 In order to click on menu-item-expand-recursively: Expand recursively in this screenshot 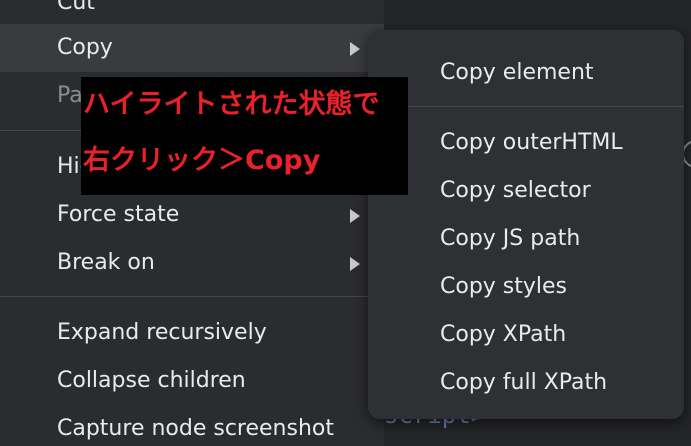, I will do `click(192, 333)`.